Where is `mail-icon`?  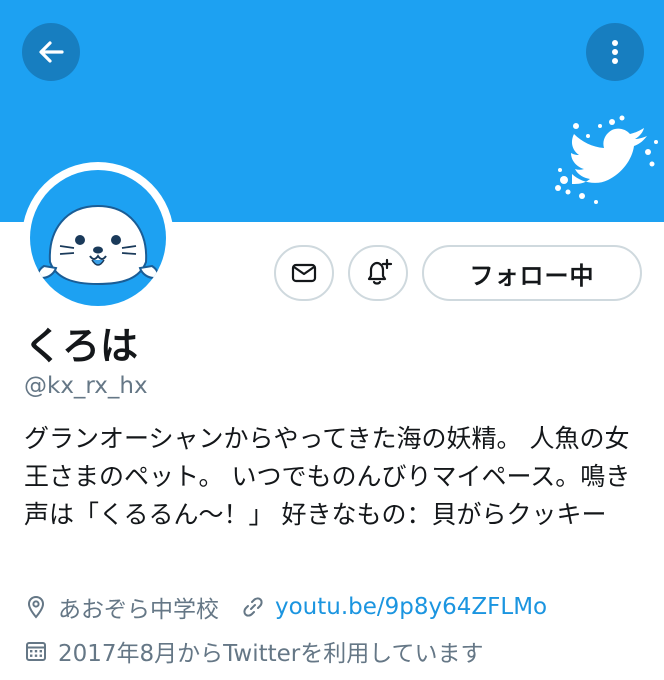 mail-icon is located at coordinates (304, 273).